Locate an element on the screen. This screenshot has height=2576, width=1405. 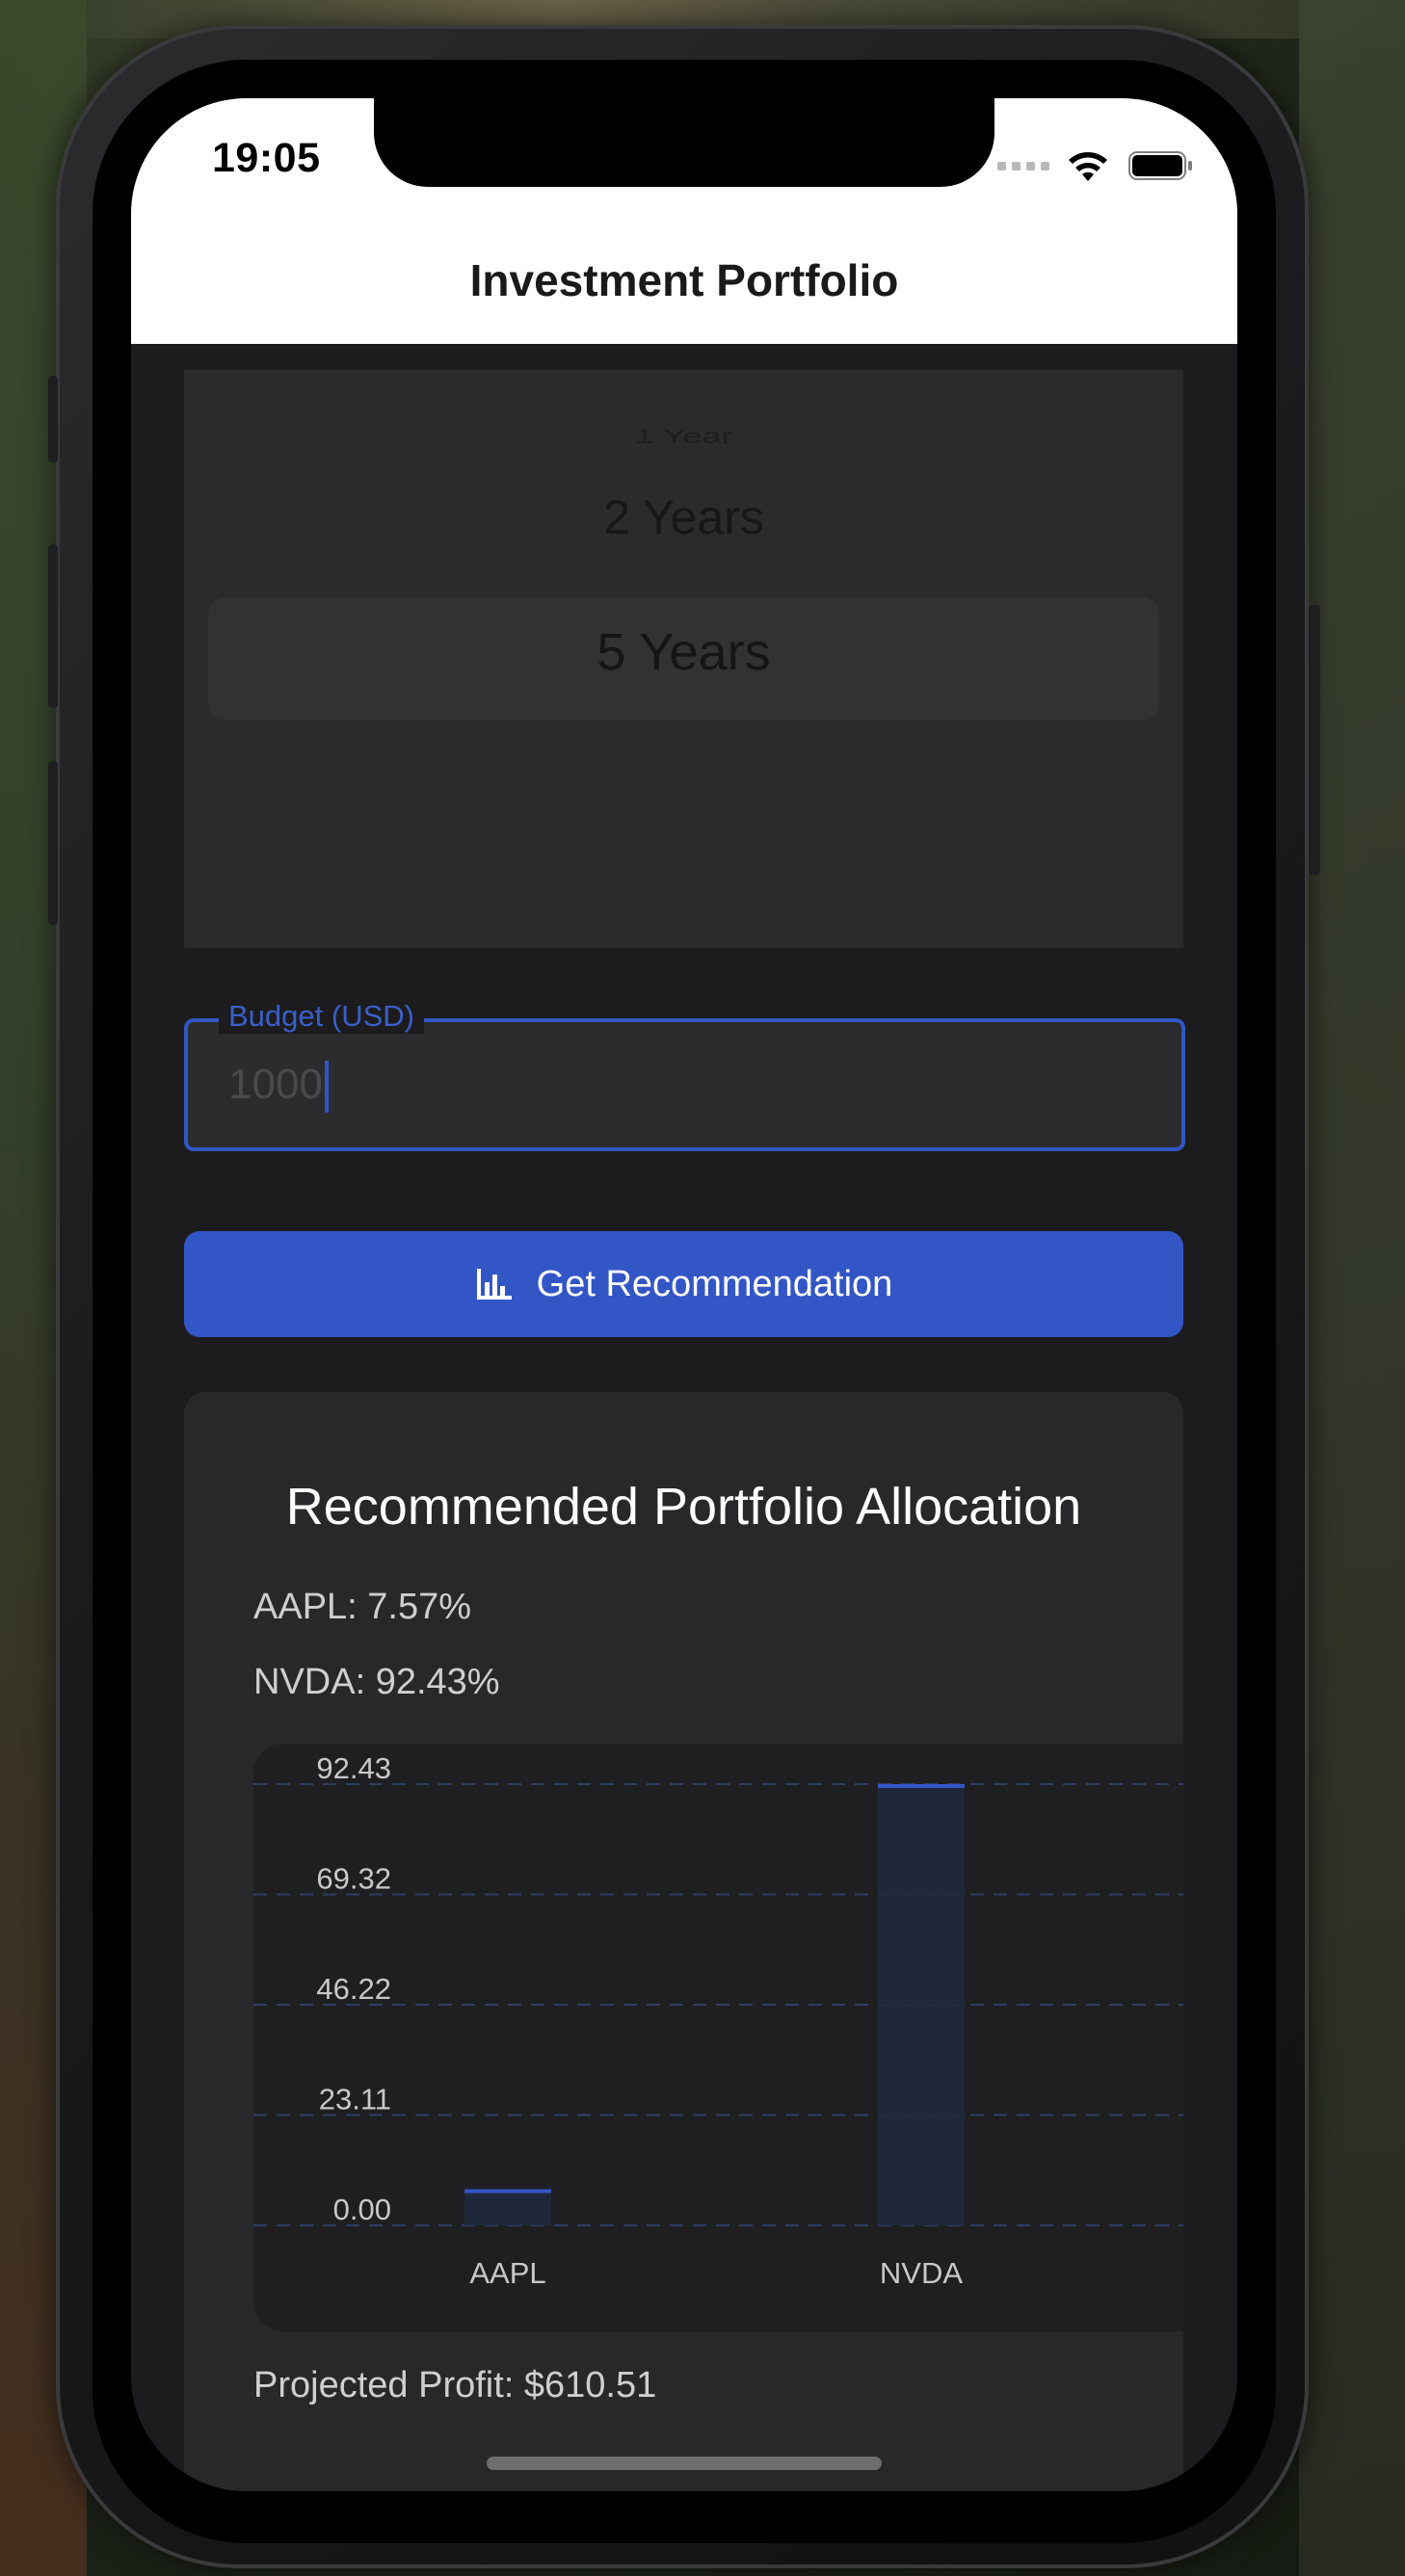
phone-volume-down is located at coordinates (53, 843).